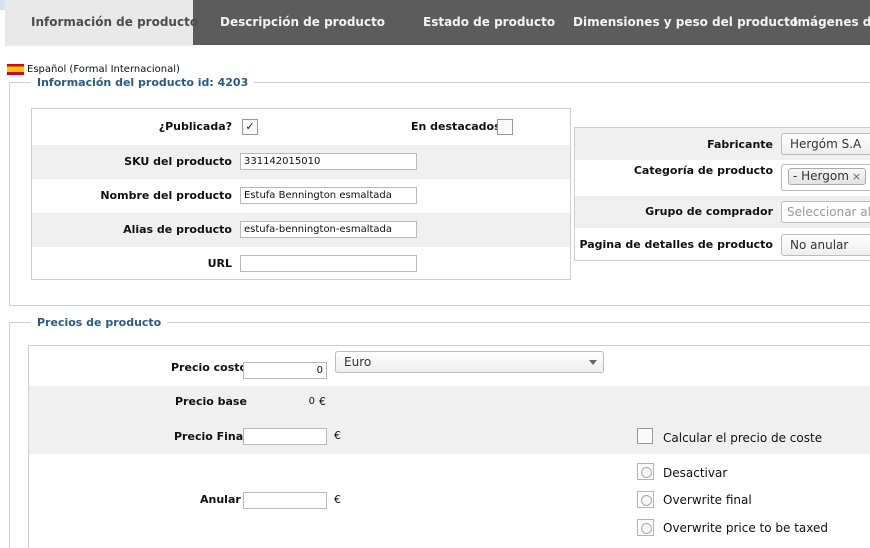 This screenshot has height=548, width=870. Describe the element at coordinates (301, 127) in the screenshot. I see `published-row: ¿Publicada? ✓ En destacados` at that location.